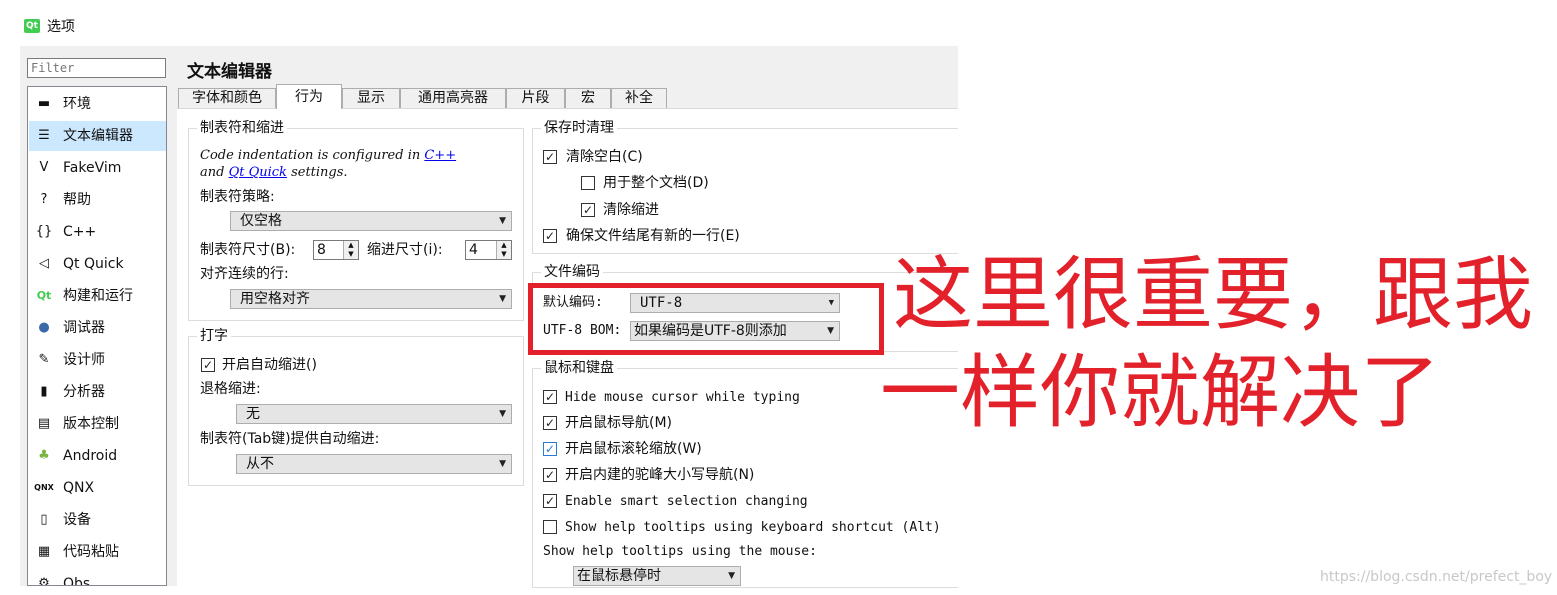  Describe the element at coordinates (550, 397) in the screenshot. I see `hide-cursor-checkbox: ✓` at that location.